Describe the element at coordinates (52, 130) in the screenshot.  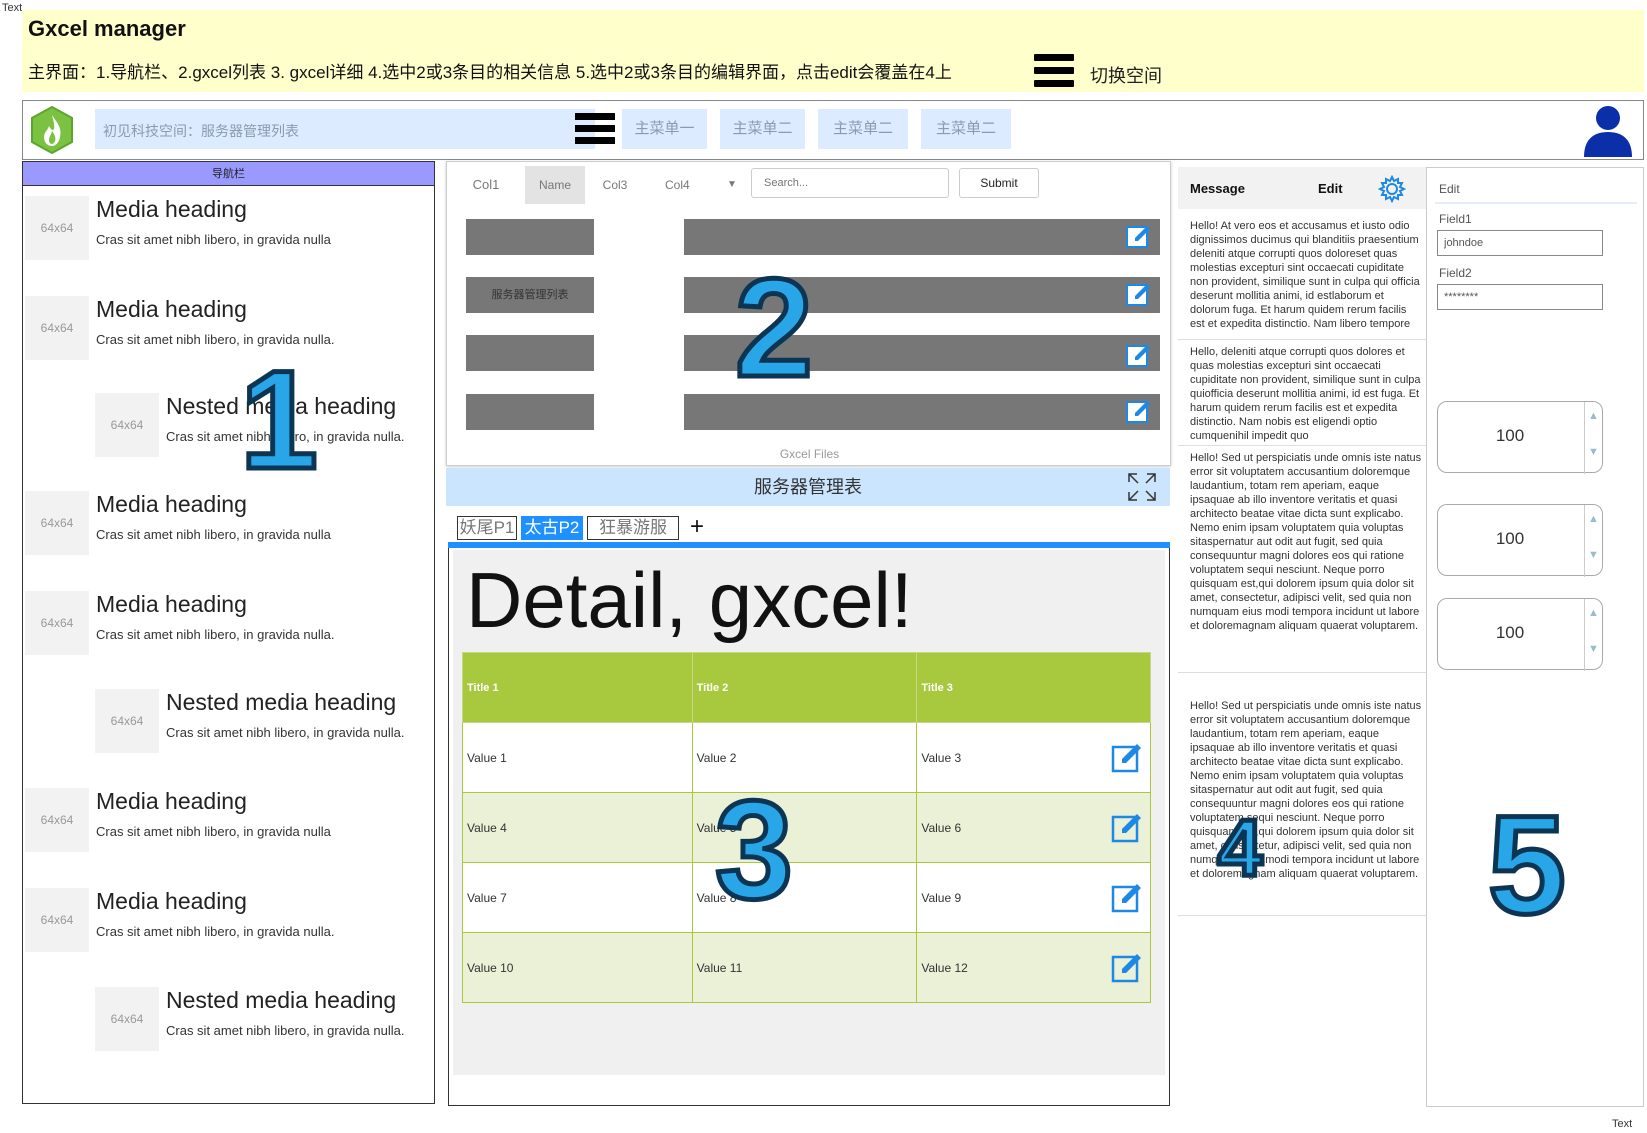
I see `flame-logo-icon` at that location.